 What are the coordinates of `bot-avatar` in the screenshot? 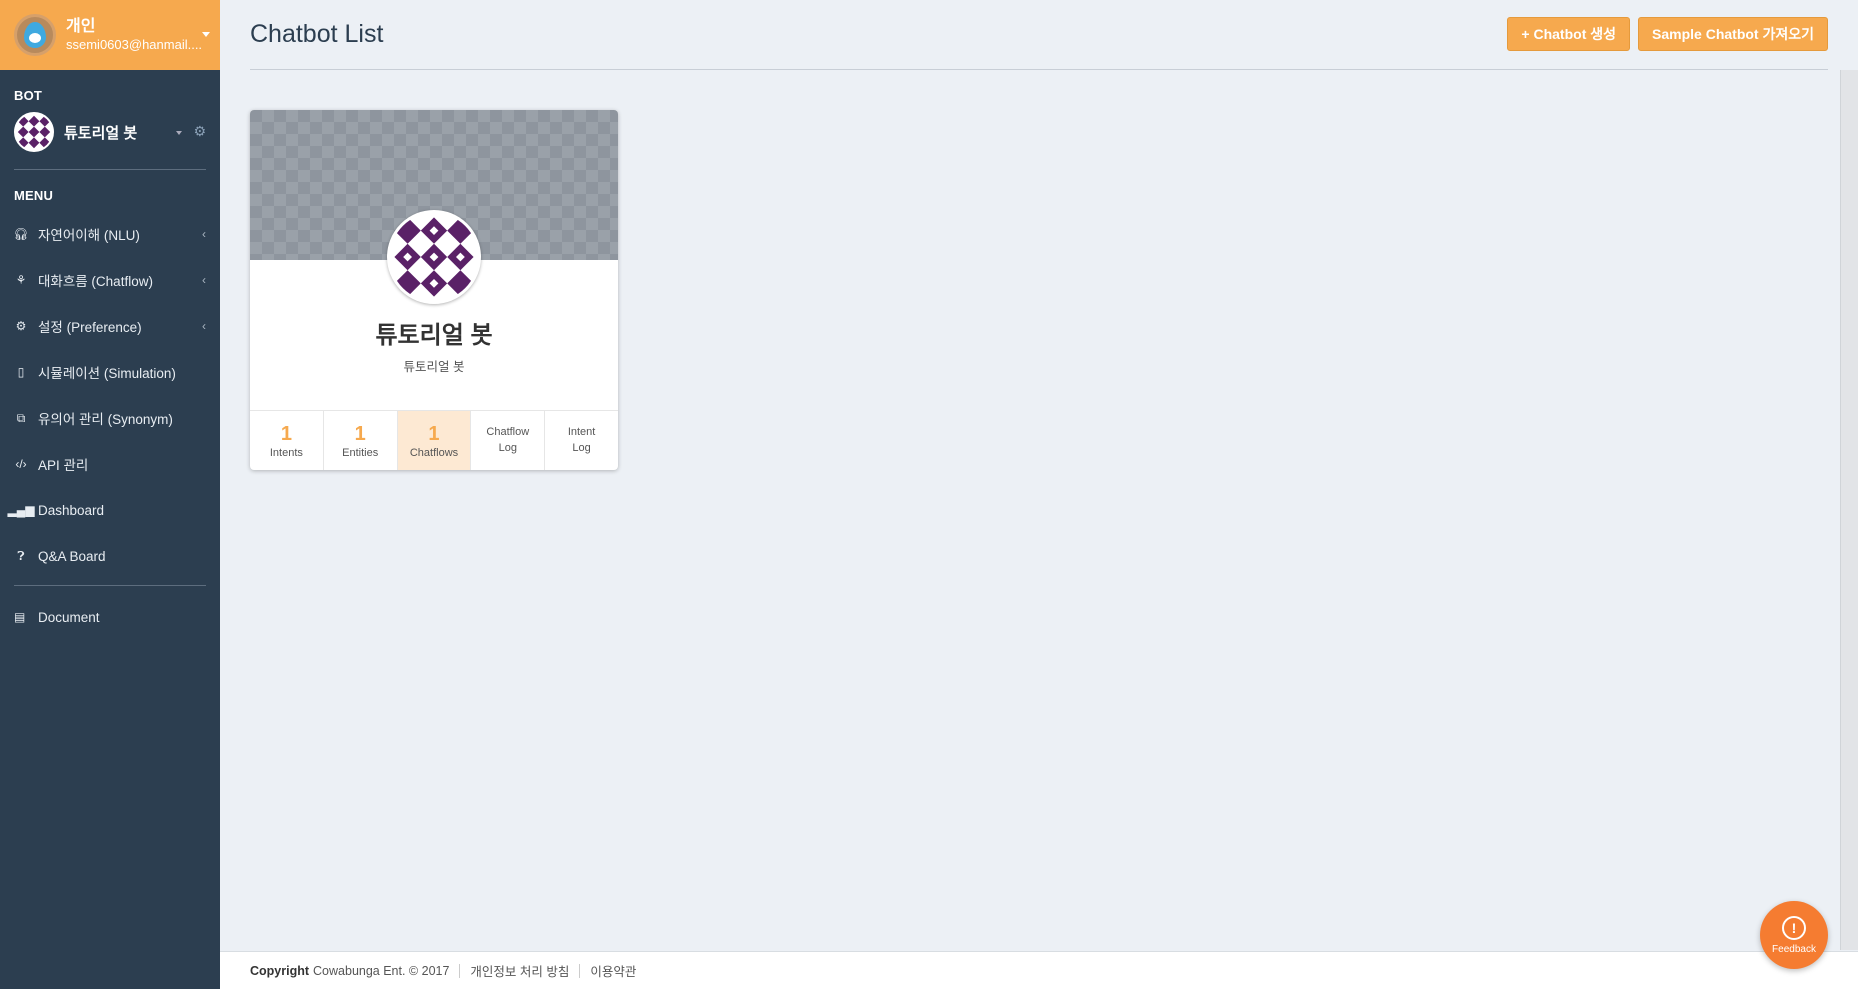 It's located at (34, 132).